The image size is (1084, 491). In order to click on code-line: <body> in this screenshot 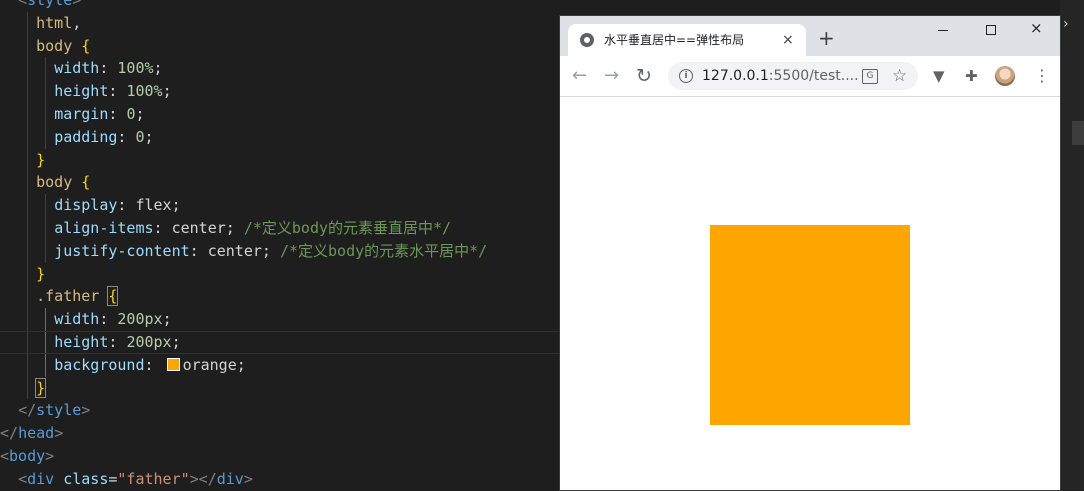, I will do `click(280, 456)`.